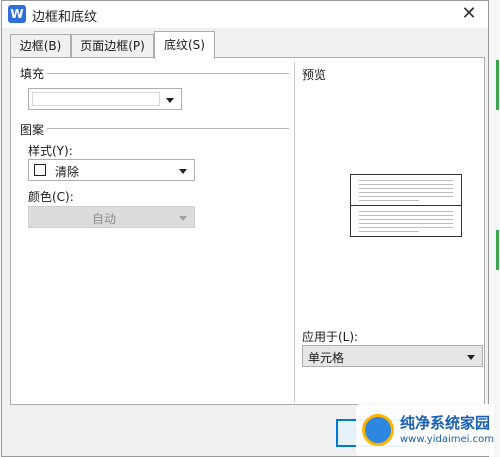 Image resolution: width=500 pixels, height=457 pixels. Describe the element at coordinates (168, 73) in the screenshot. I see `fill-separator` at that location.